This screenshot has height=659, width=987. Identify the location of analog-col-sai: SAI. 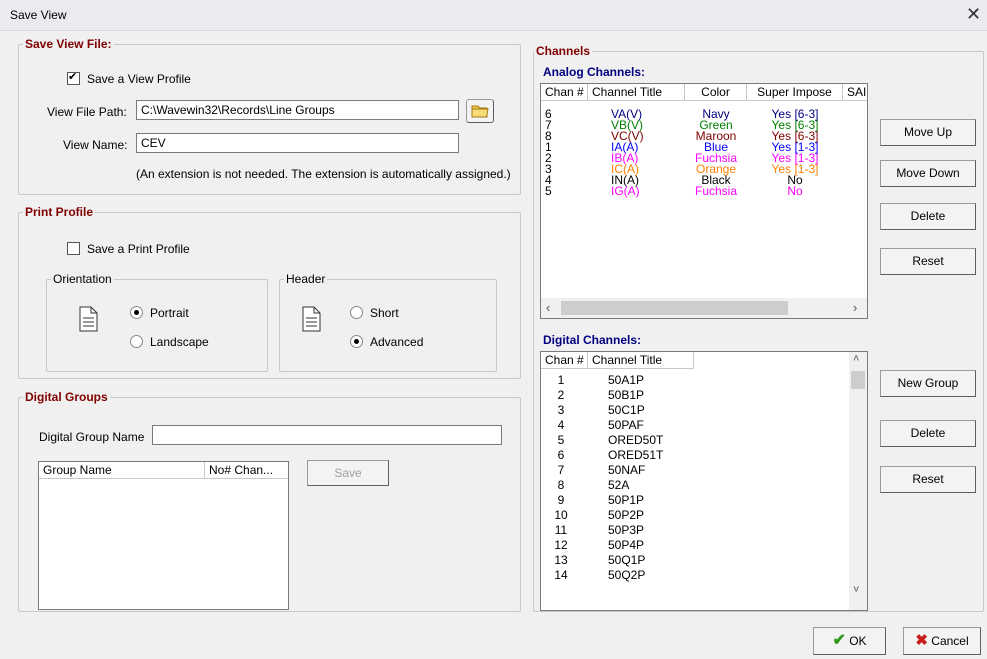
(855, 92).